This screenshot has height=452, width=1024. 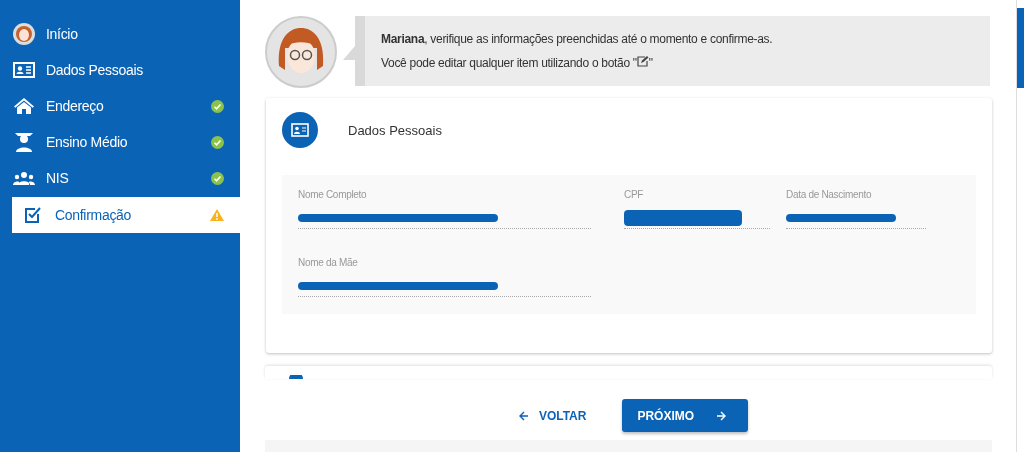 What do you see at coordinates (33, 215) in the screenshot?
I see `checkbox-icon` at bounding box center [33, 215].